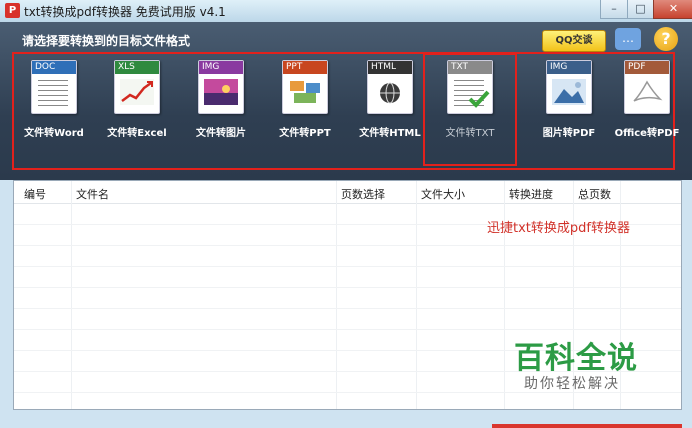  I want to click on format-office-to-pdf-button: PDF Office转PDF, so click(647, 112).